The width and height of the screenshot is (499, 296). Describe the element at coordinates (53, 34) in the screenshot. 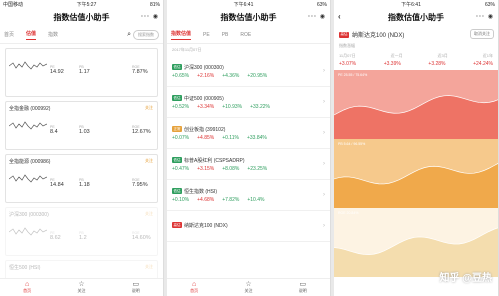

I see `tab-index: 指数` at that location.